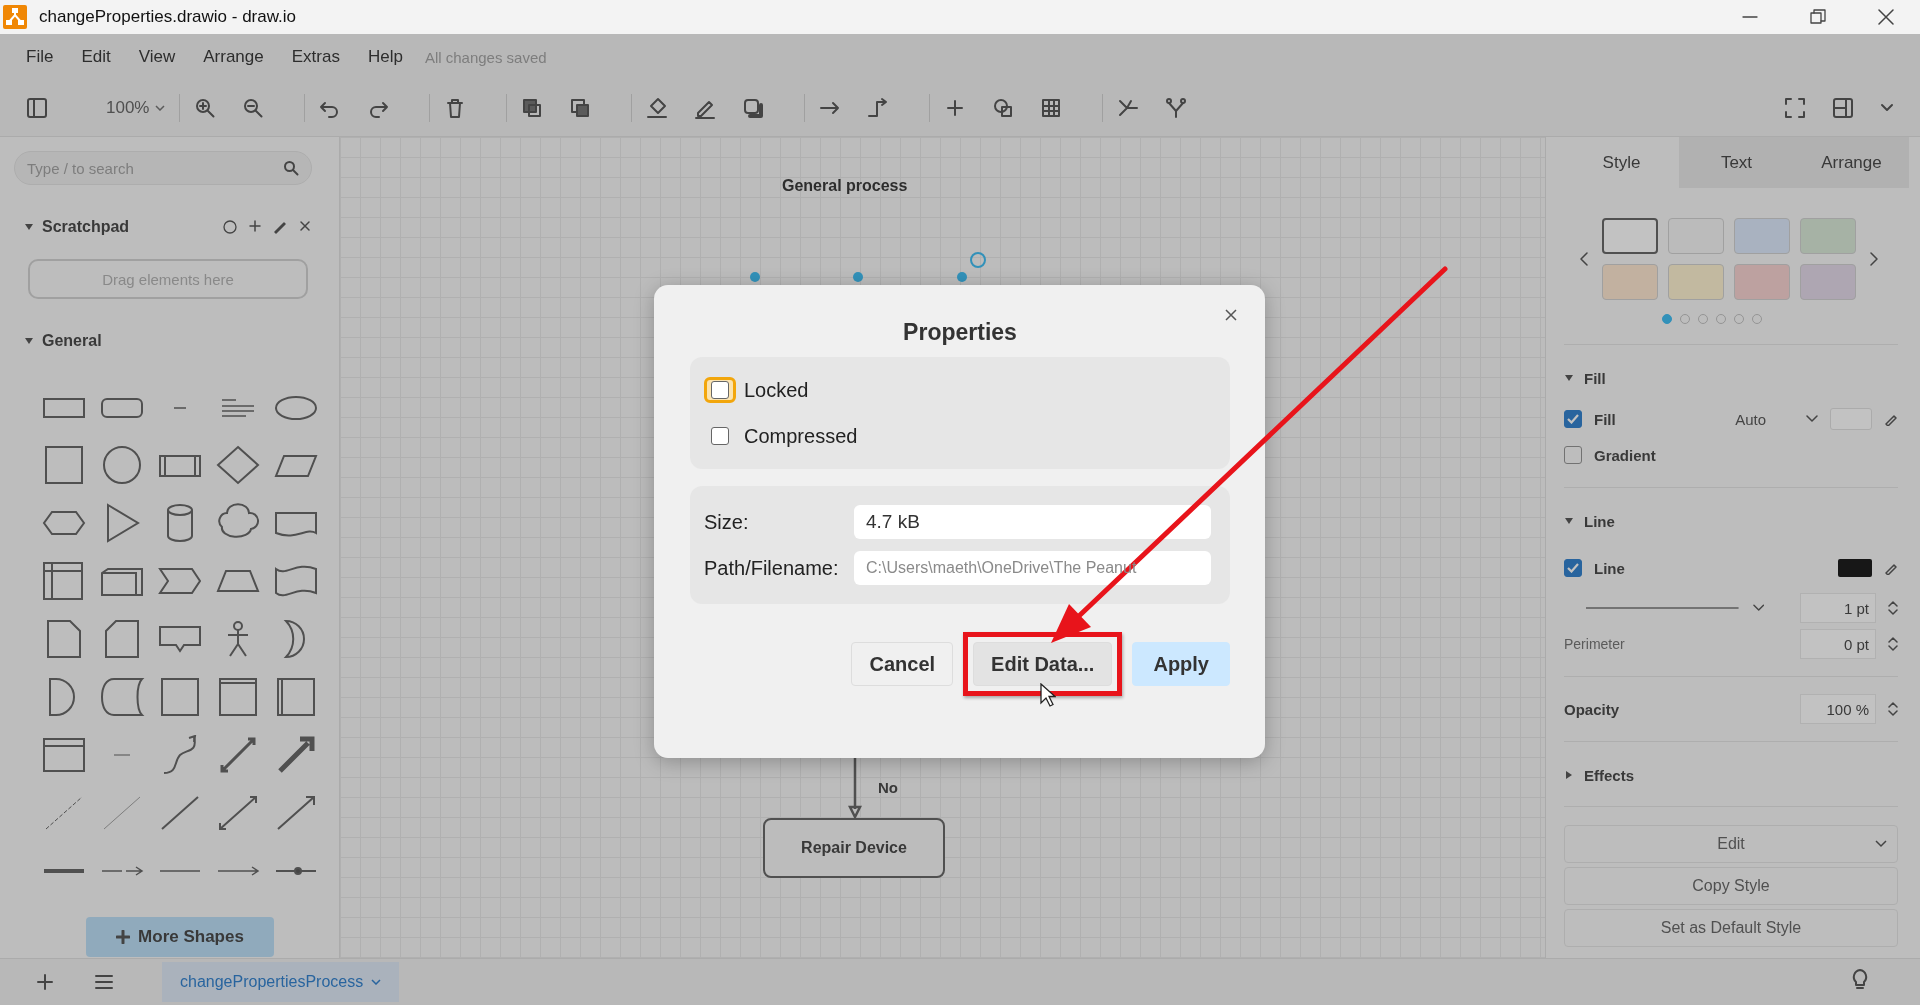  Describe the element at coordinates (1569, 775) in the screenshot. I see `collapsed-caret-icon` at that location.